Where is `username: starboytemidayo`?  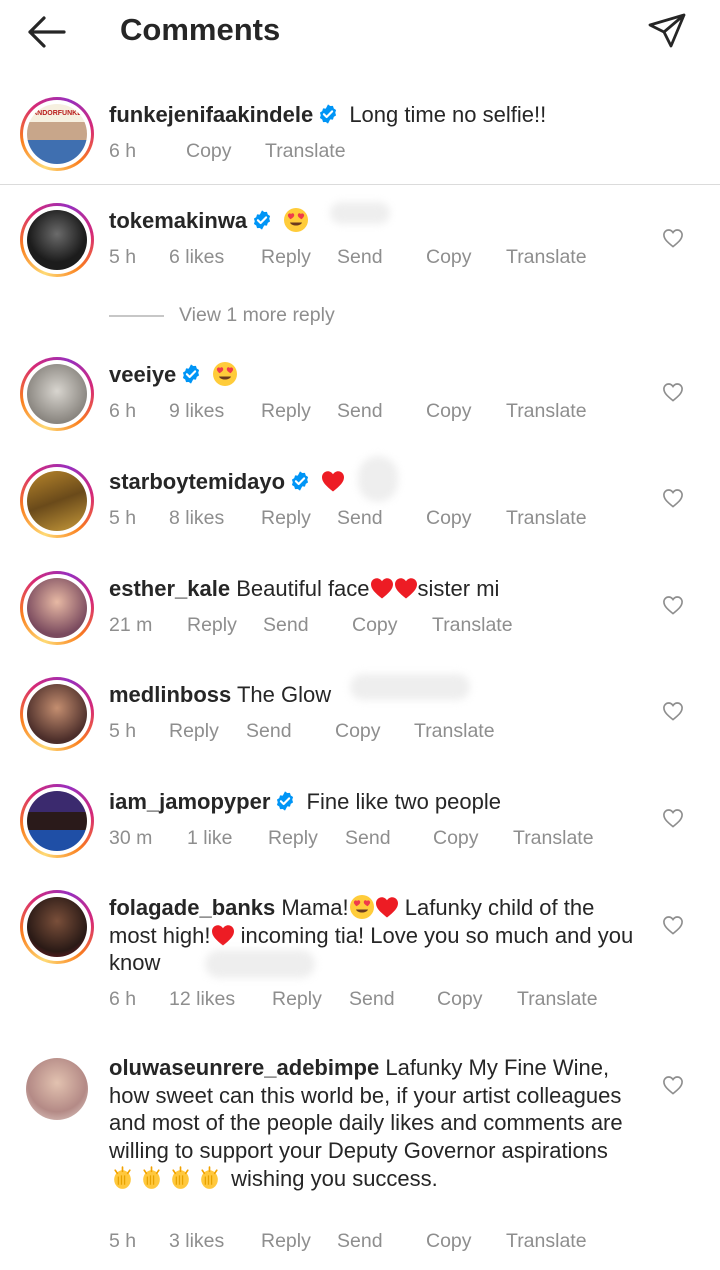 username: starboytemidayo is located at coordinates (197, 481).